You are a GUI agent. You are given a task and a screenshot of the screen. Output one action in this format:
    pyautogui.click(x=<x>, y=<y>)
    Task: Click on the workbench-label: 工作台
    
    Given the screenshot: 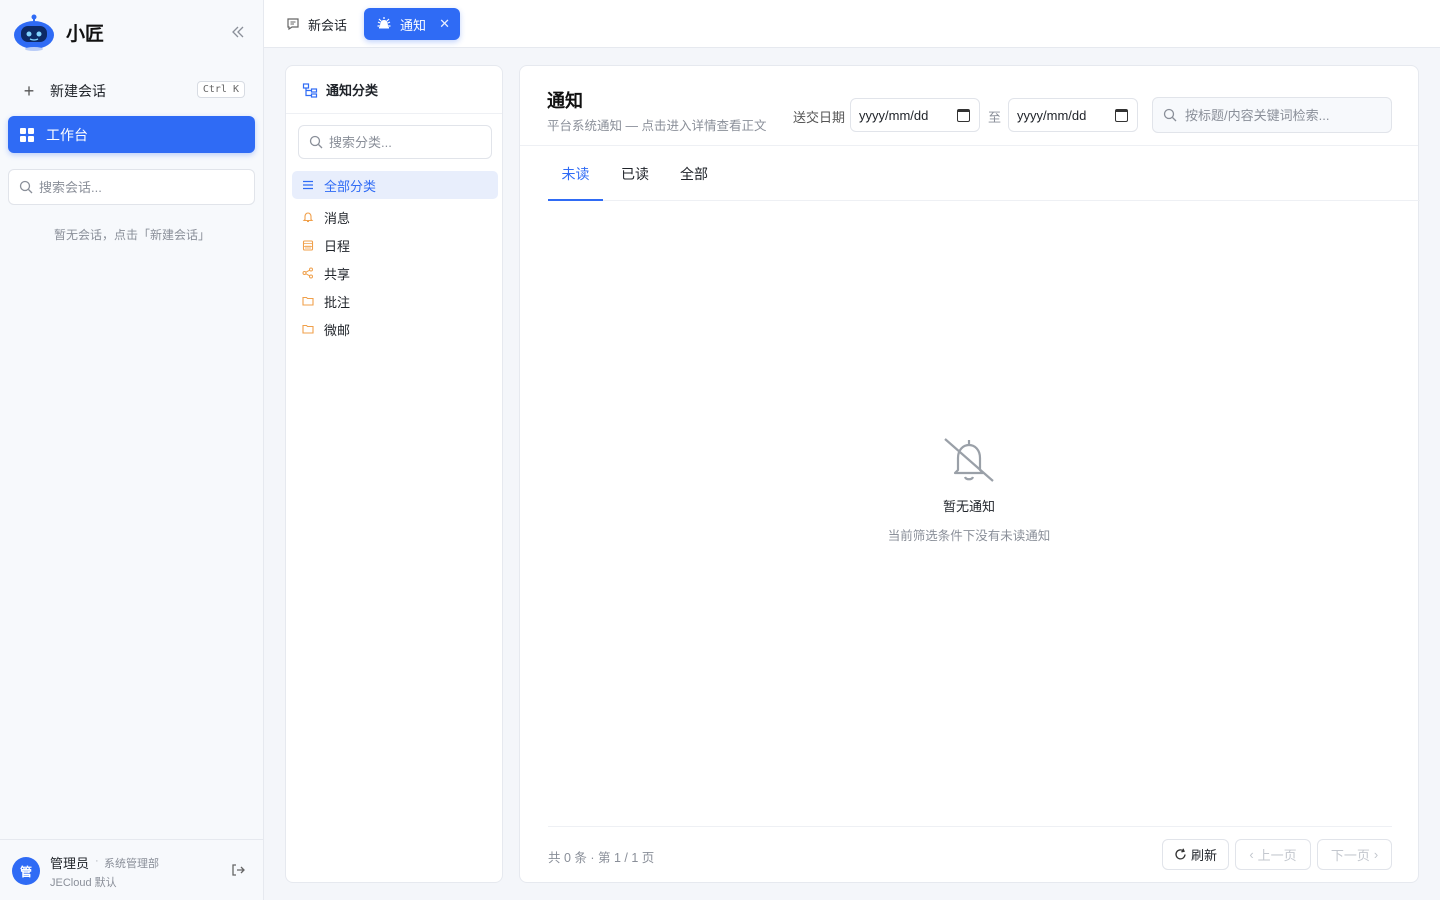 What is the action you would take?
    pyautogui.click(x=67, y=134)
    